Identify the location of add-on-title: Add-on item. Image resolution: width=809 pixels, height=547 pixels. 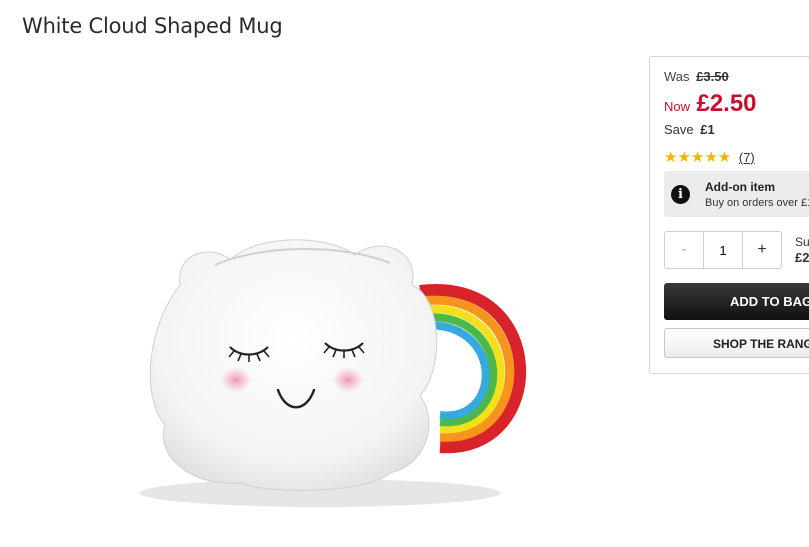
(740, 187).